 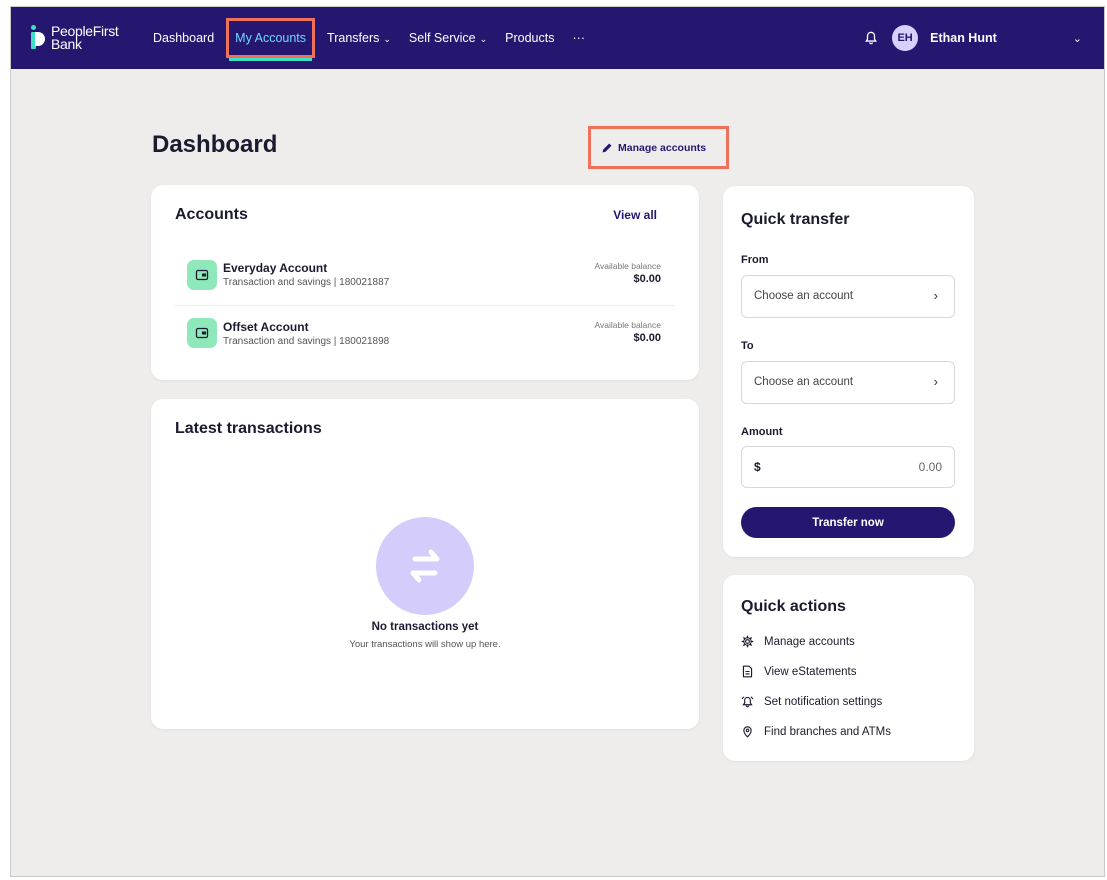 I want to click on location-pin-icon, so click(x=747, y=732).